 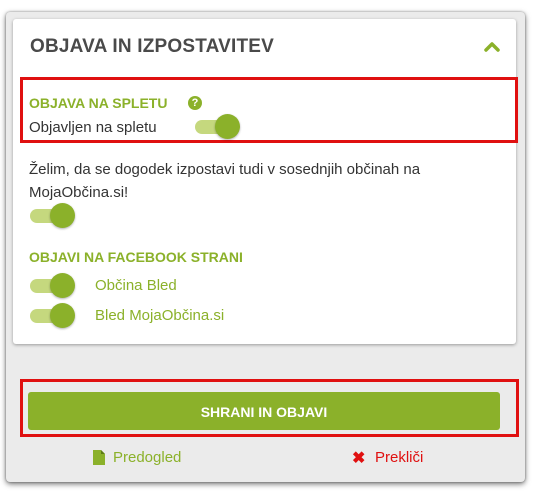 I want to click on facebook-page-label: Občina Bled, so click(x=136, y=285).